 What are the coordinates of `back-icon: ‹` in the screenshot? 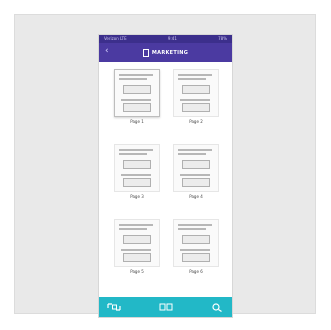 It's located at (107, 51).